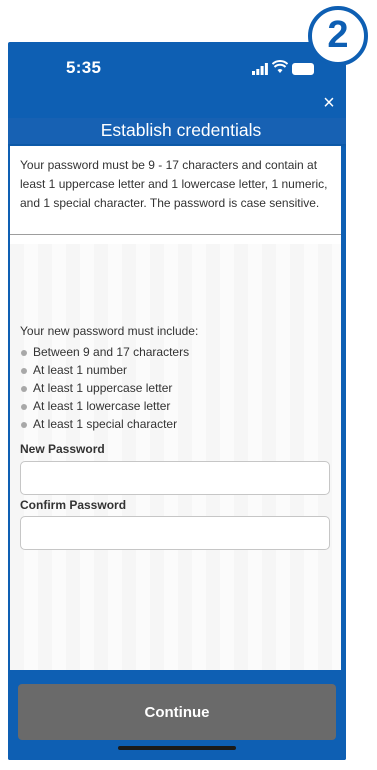  I want to click on battery-icon, so click(303, 69).